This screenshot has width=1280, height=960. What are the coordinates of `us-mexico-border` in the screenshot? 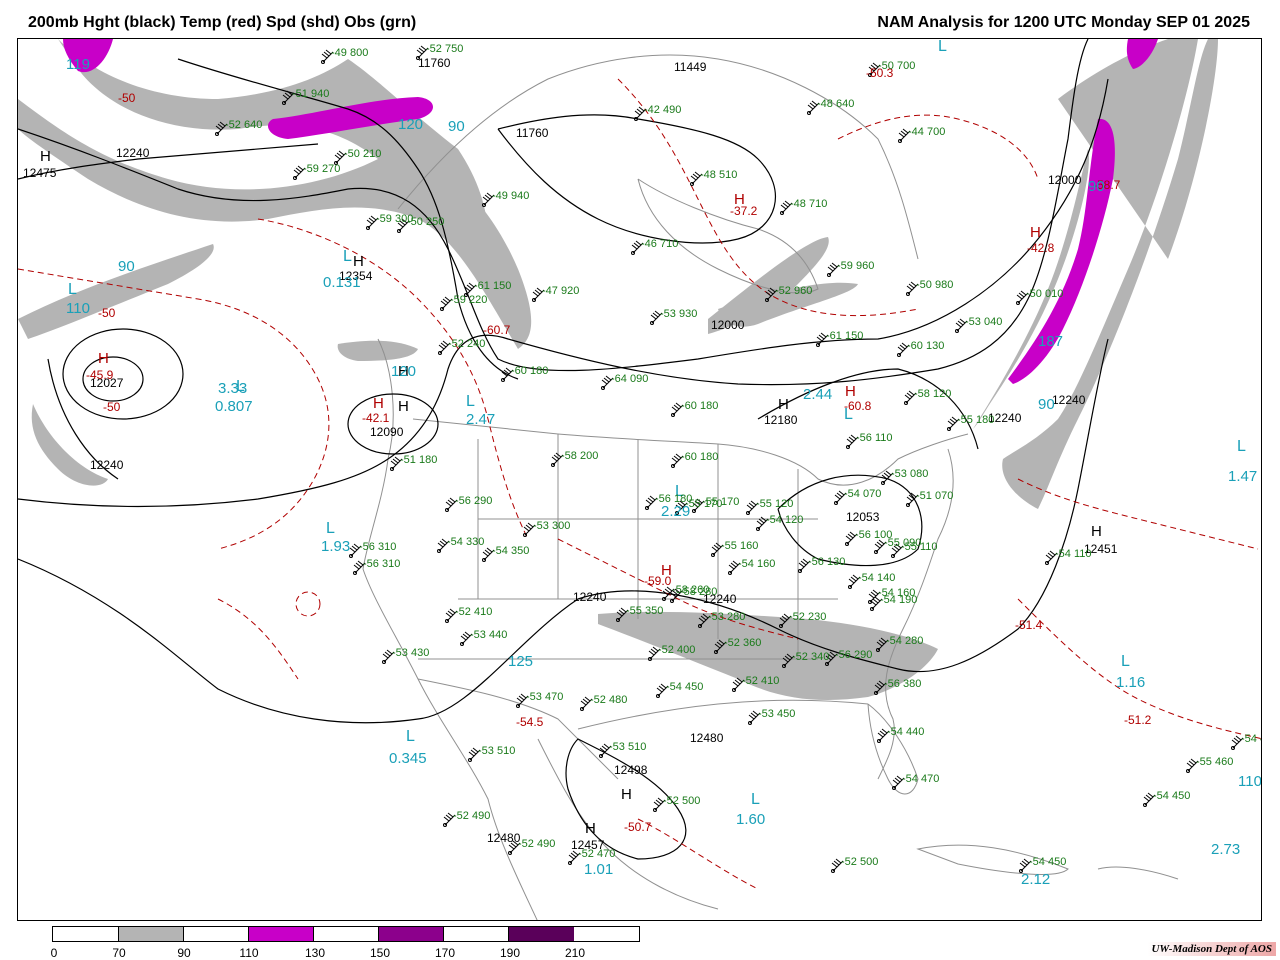 It's located at (518, 729).